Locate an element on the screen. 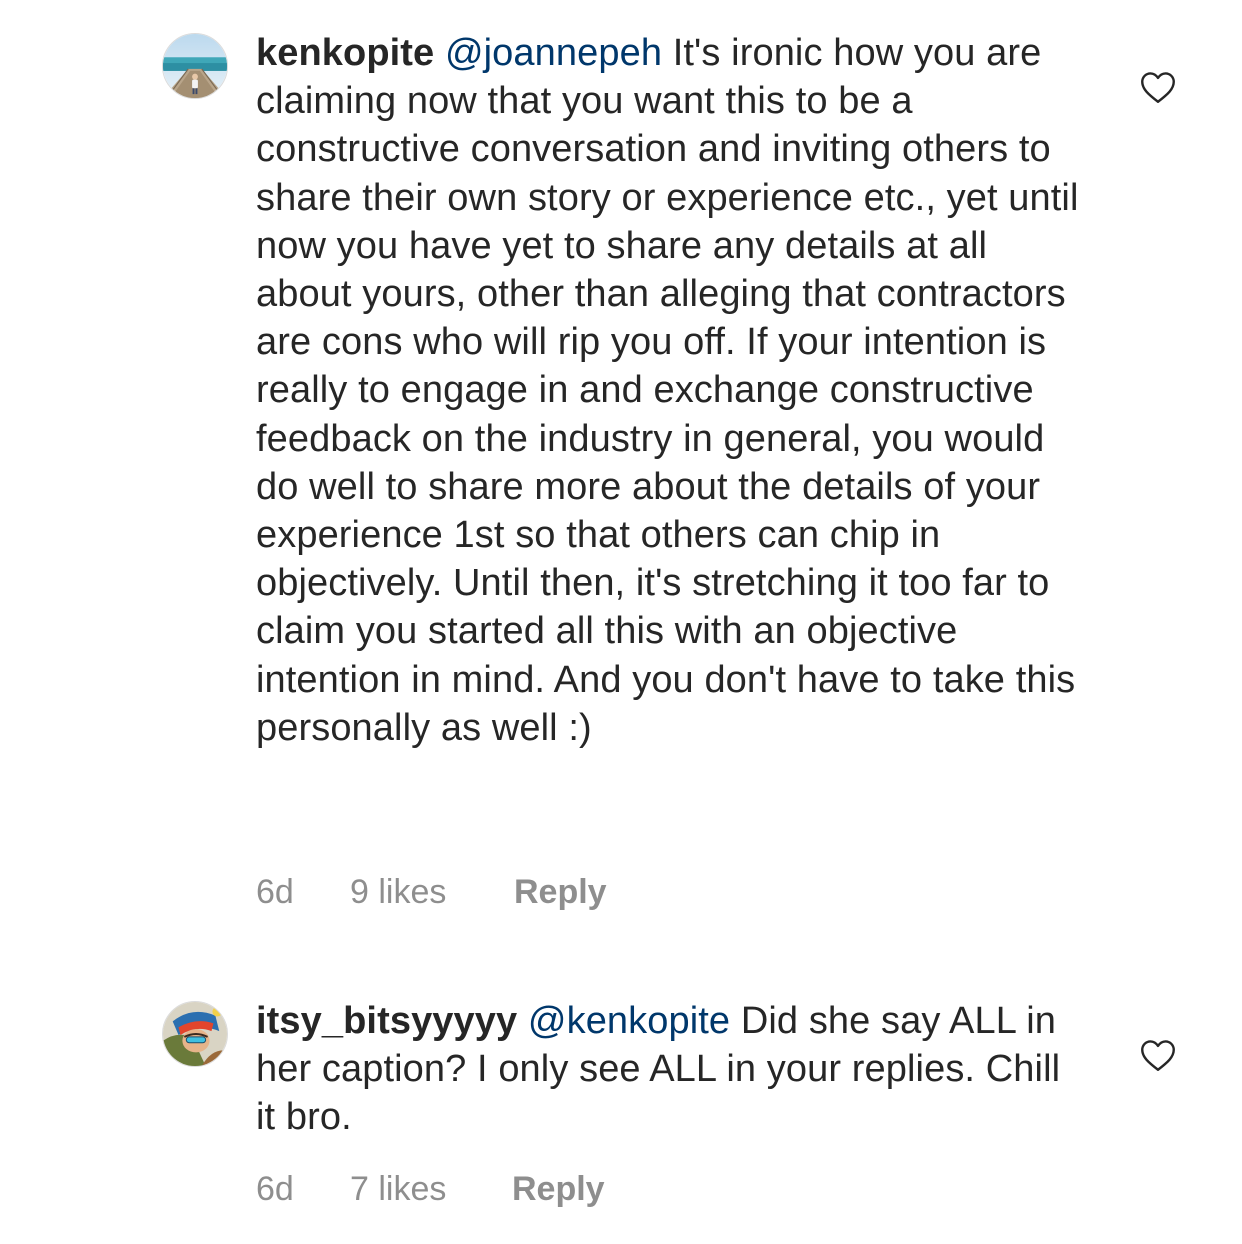 This screenshot has width=1242, height=1244. comment-likes: 7 likes is located at coordinates (398, 1189).